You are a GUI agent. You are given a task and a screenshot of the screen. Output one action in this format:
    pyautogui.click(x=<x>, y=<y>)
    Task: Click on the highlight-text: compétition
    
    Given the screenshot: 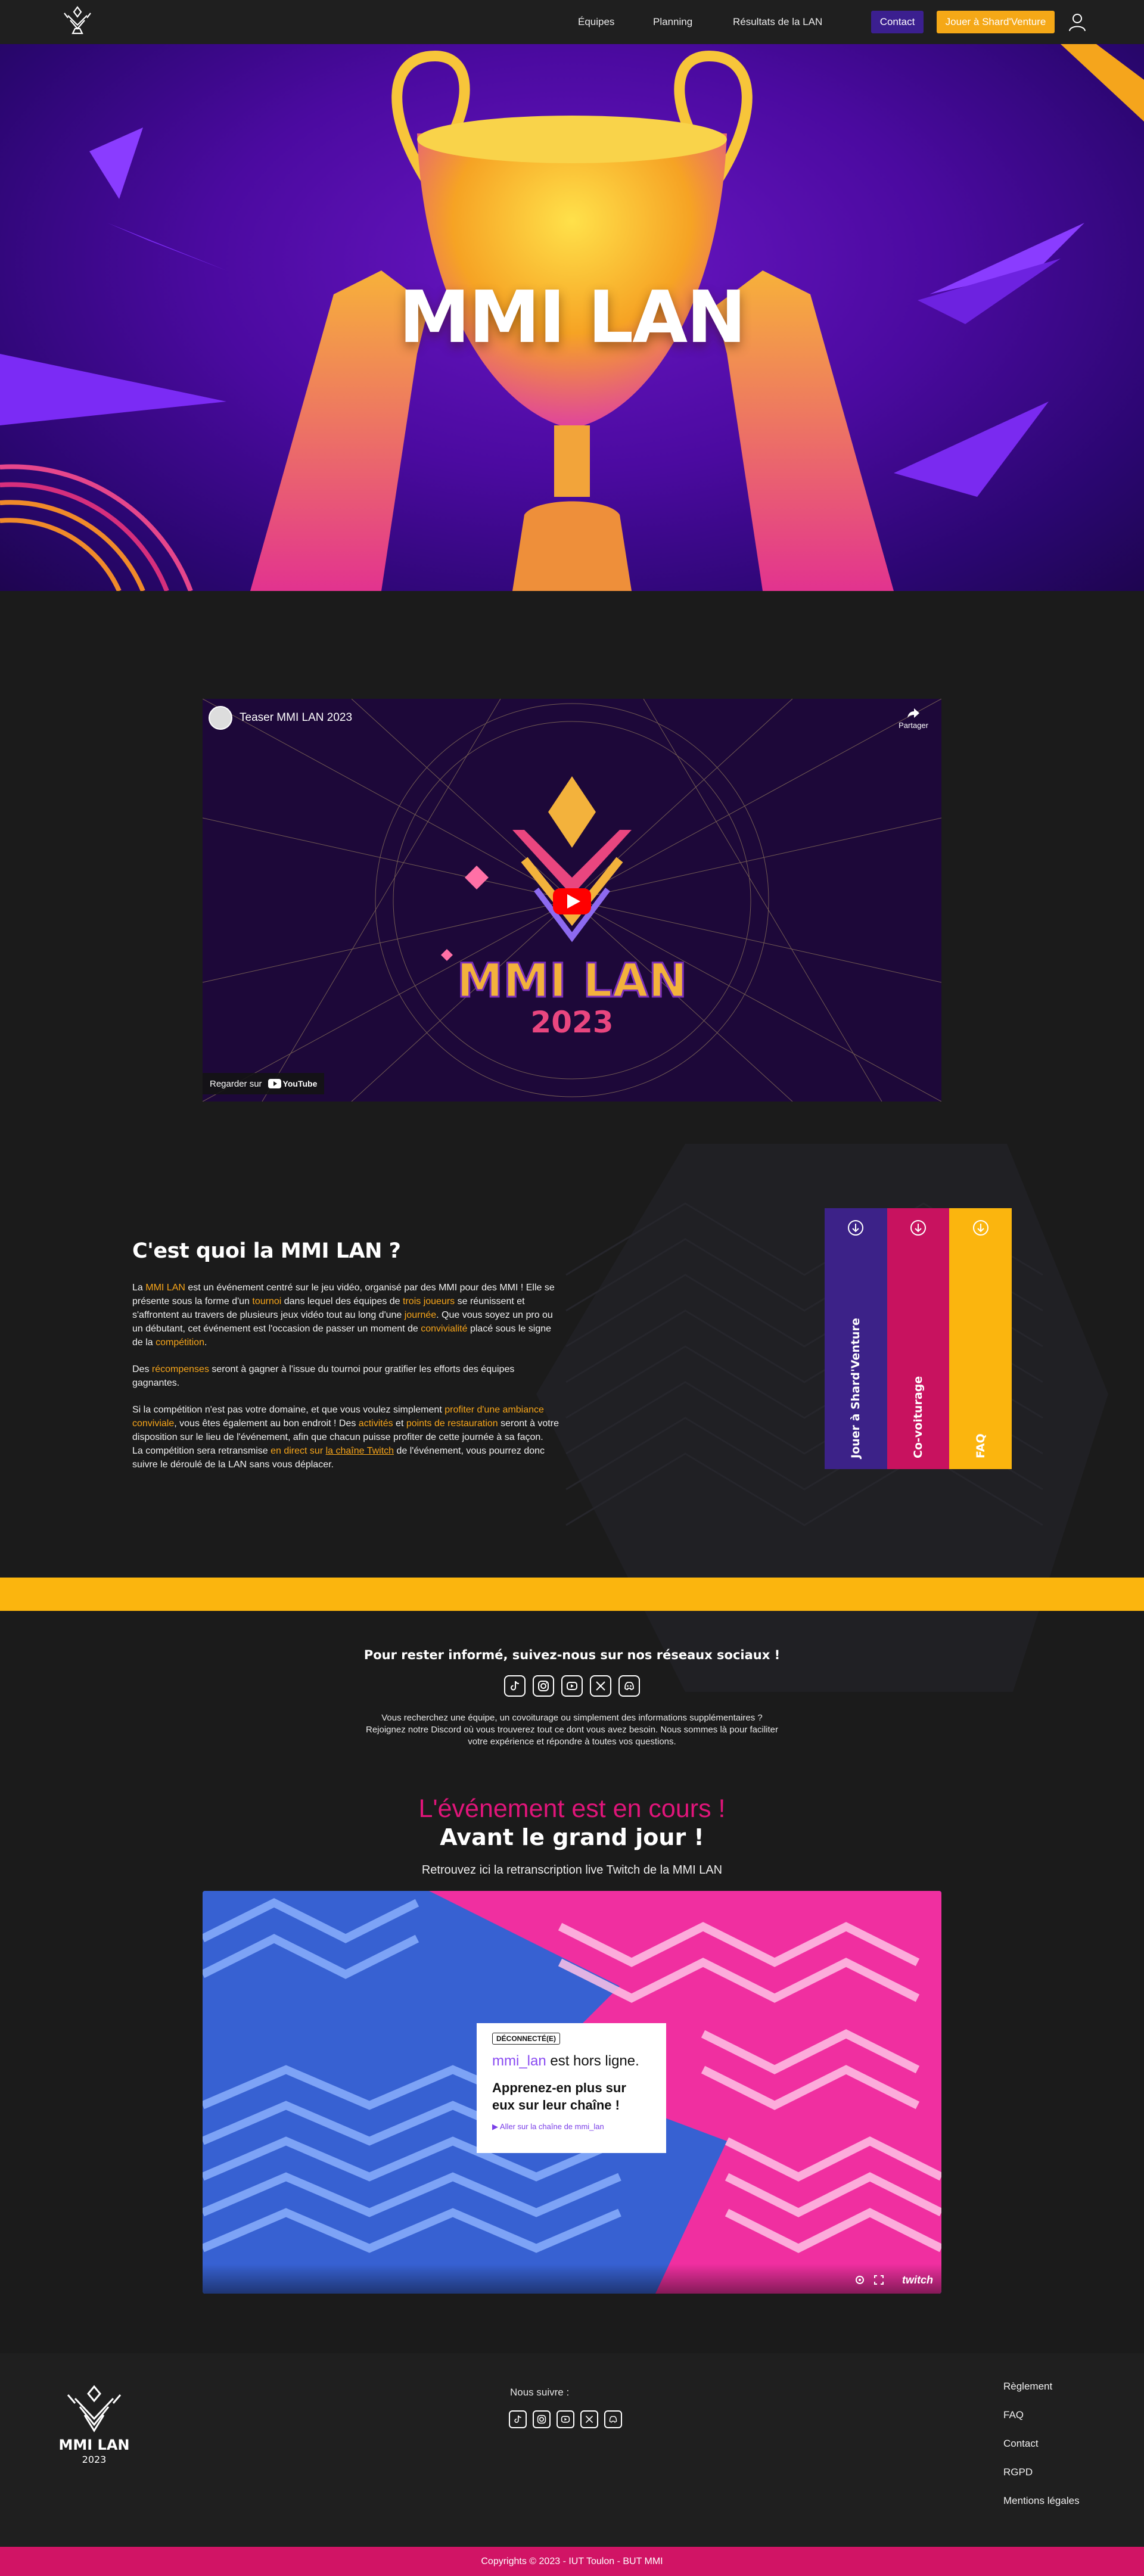 What is the action you would take?
    pyautogui.click(x=180, y=1342)
    